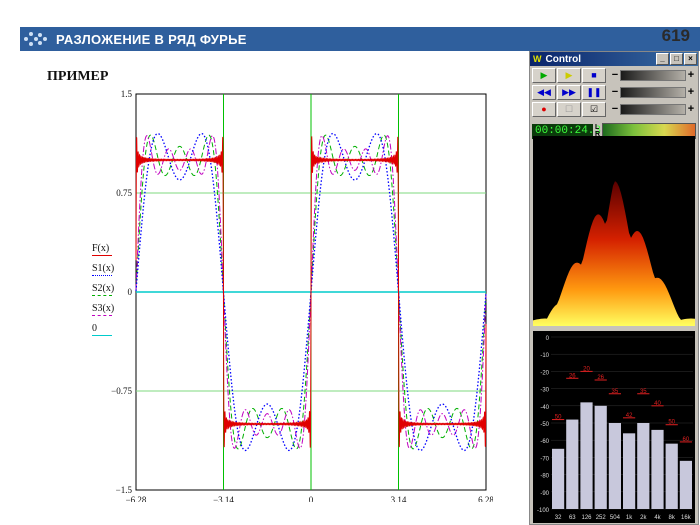 Image resolution: width=700 pixels, height=525 pixels. I want to click on balance-slider: − +, so click(653, 92).